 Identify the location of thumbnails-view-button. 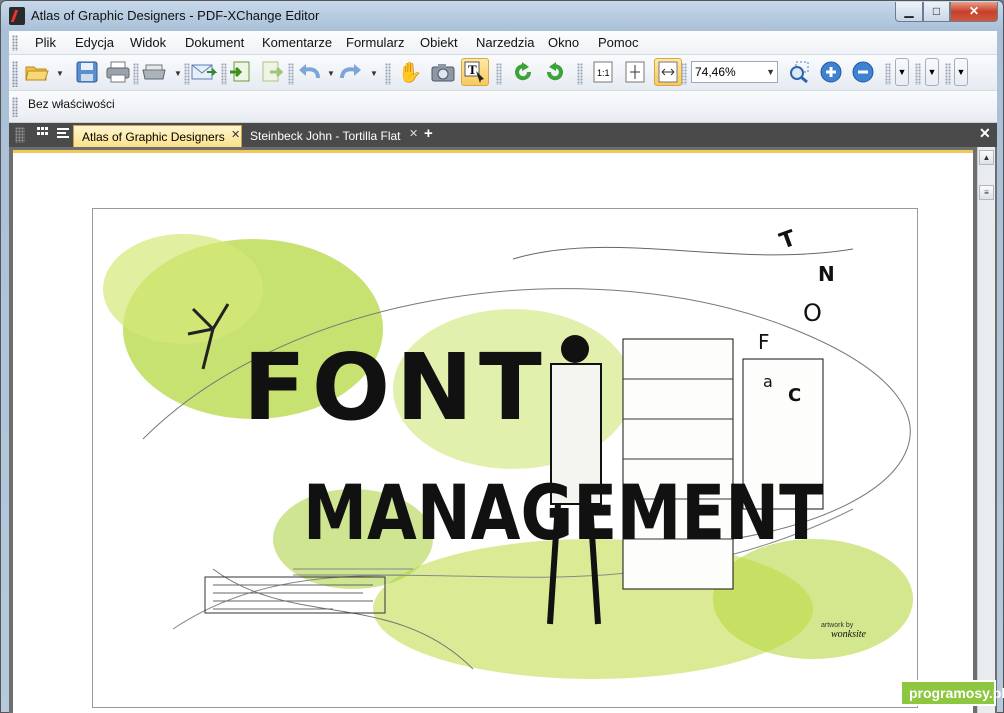
(43, 135).